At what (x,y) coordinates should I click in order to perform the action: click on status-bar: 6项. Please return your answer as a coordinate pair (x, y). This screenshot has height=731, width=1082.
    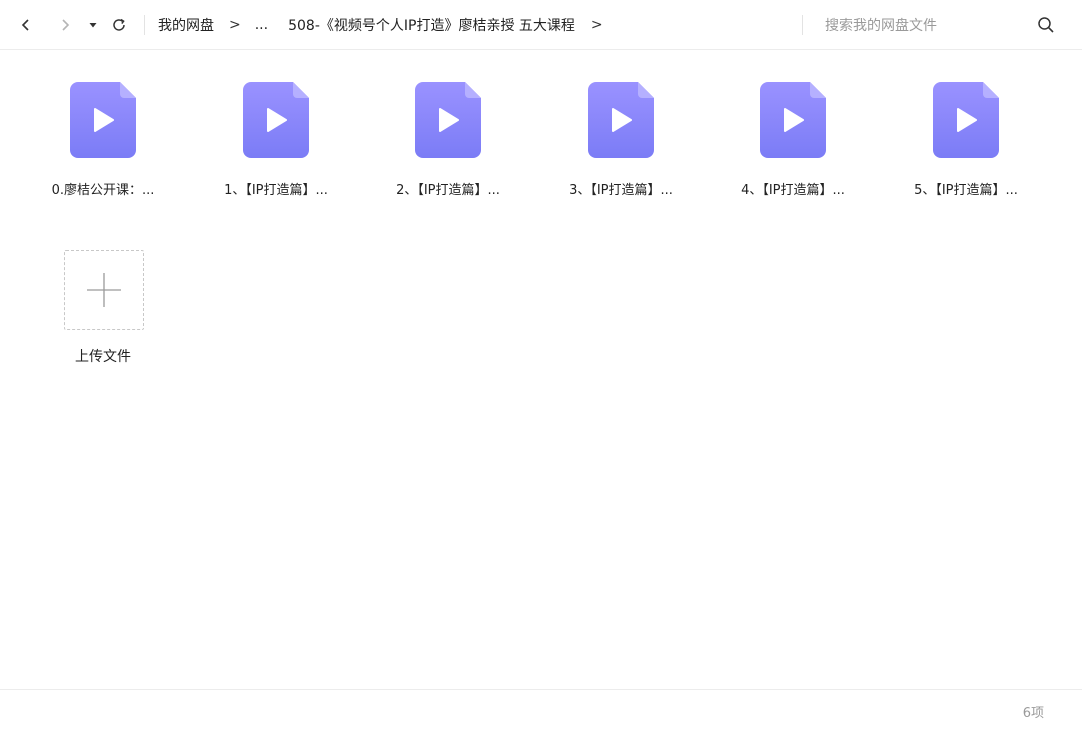
    Looking at the image, I should click on (541, 710).